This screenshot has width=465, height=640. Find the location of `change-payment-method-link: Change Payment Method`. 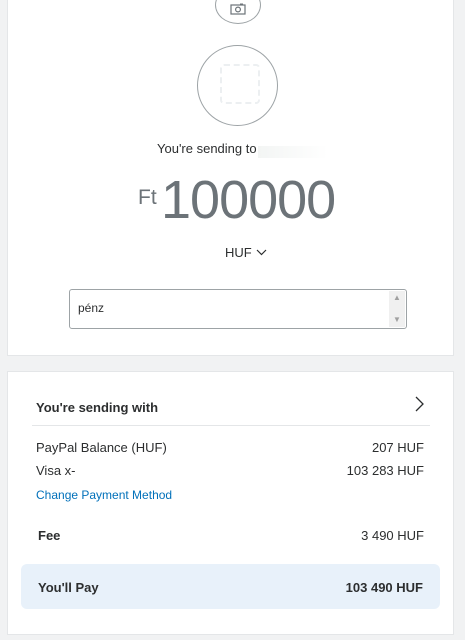

change-payment-method-link: Change Payment Method is located at coordinates (104, 495).